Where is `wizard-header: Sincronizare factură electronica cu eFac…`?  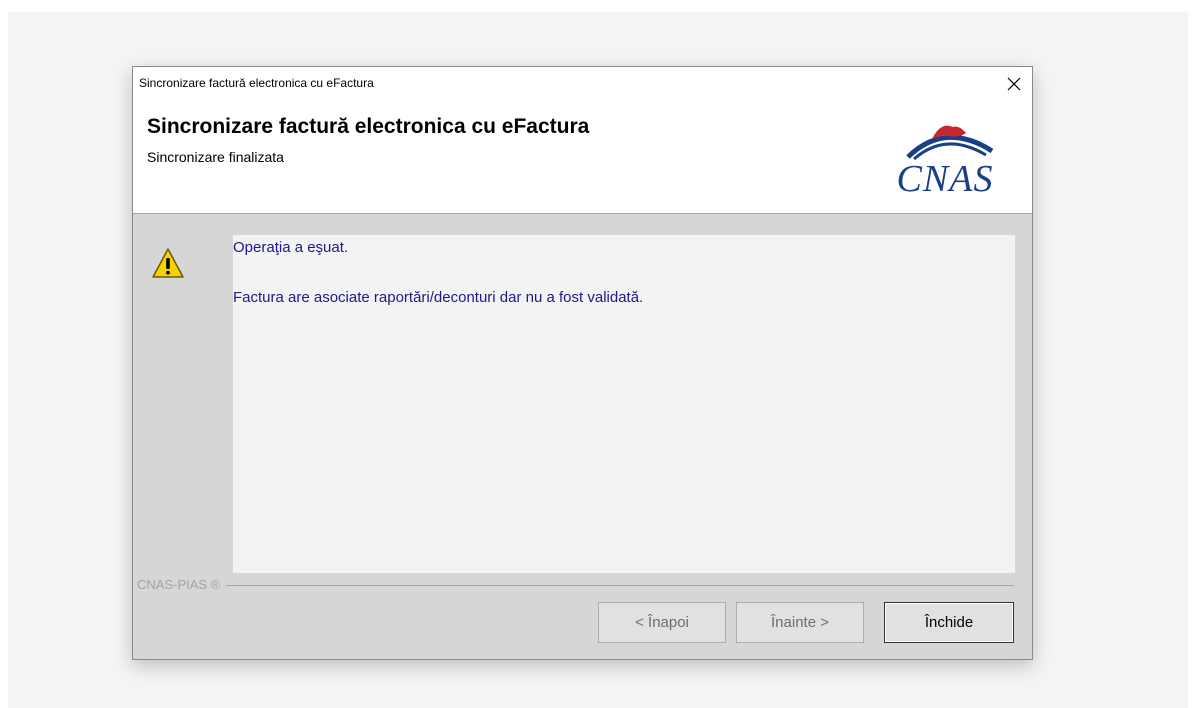
wizard-header: Sincronizare factură electronica cu eFac… is located at coordinates (582, 157).